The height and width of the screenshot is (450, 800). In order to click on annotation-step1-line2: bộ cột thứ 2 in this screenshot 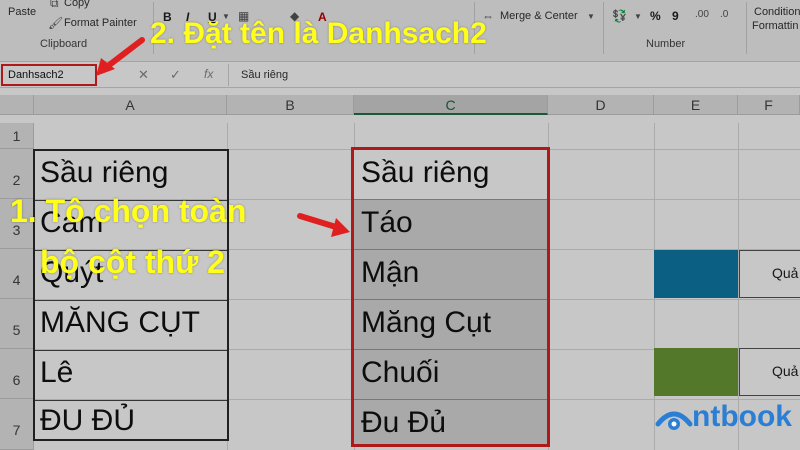, I will do `click(132, 262)`.